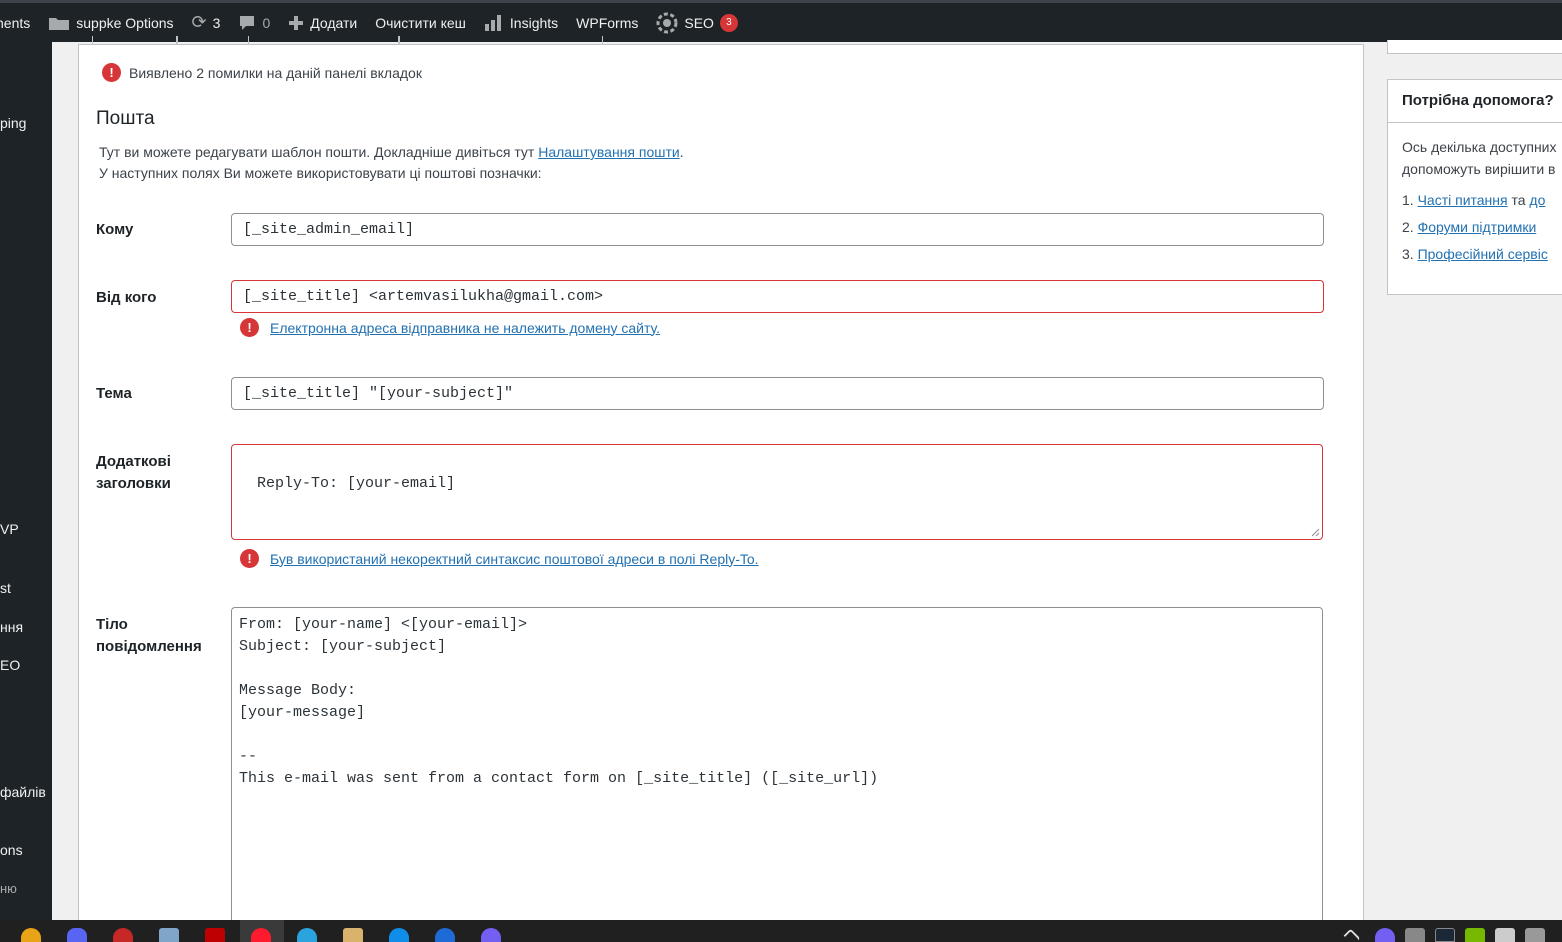 The height and width of the screenshot is (942, 1562). Describe the element at coordinates (266, 22) in the screenshot. I see `comments-count: 0` at that location.